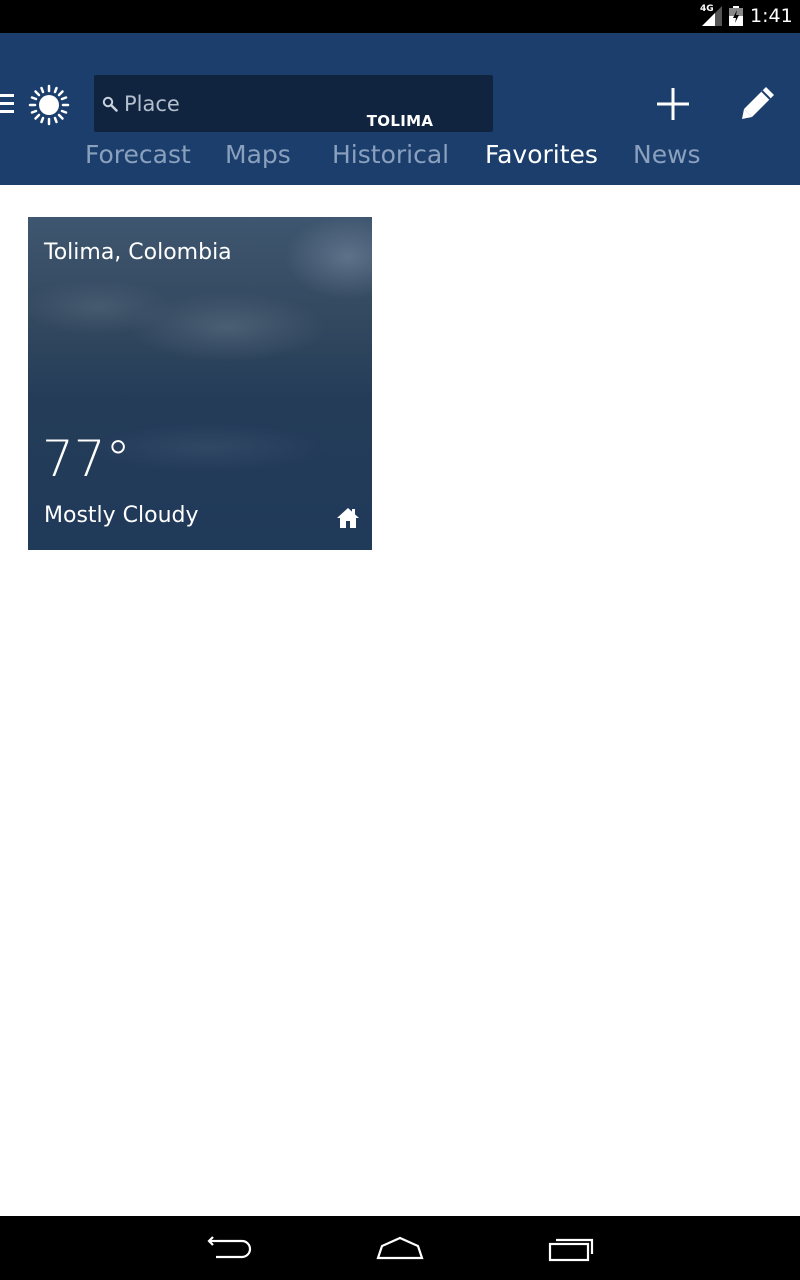  Describe the element at coordinates (667, 154) in the screenshot. I see `tab-news: News` at that location.